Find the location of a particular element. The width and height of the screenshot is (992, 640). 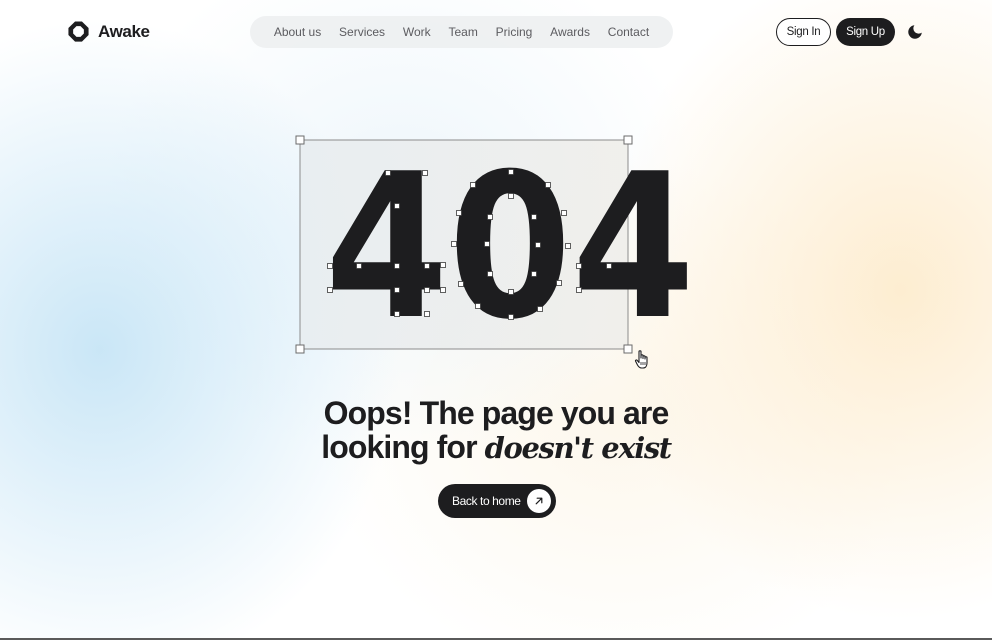

headline-line-2: looking for doesn't exist is located at coordinates (496, 447).